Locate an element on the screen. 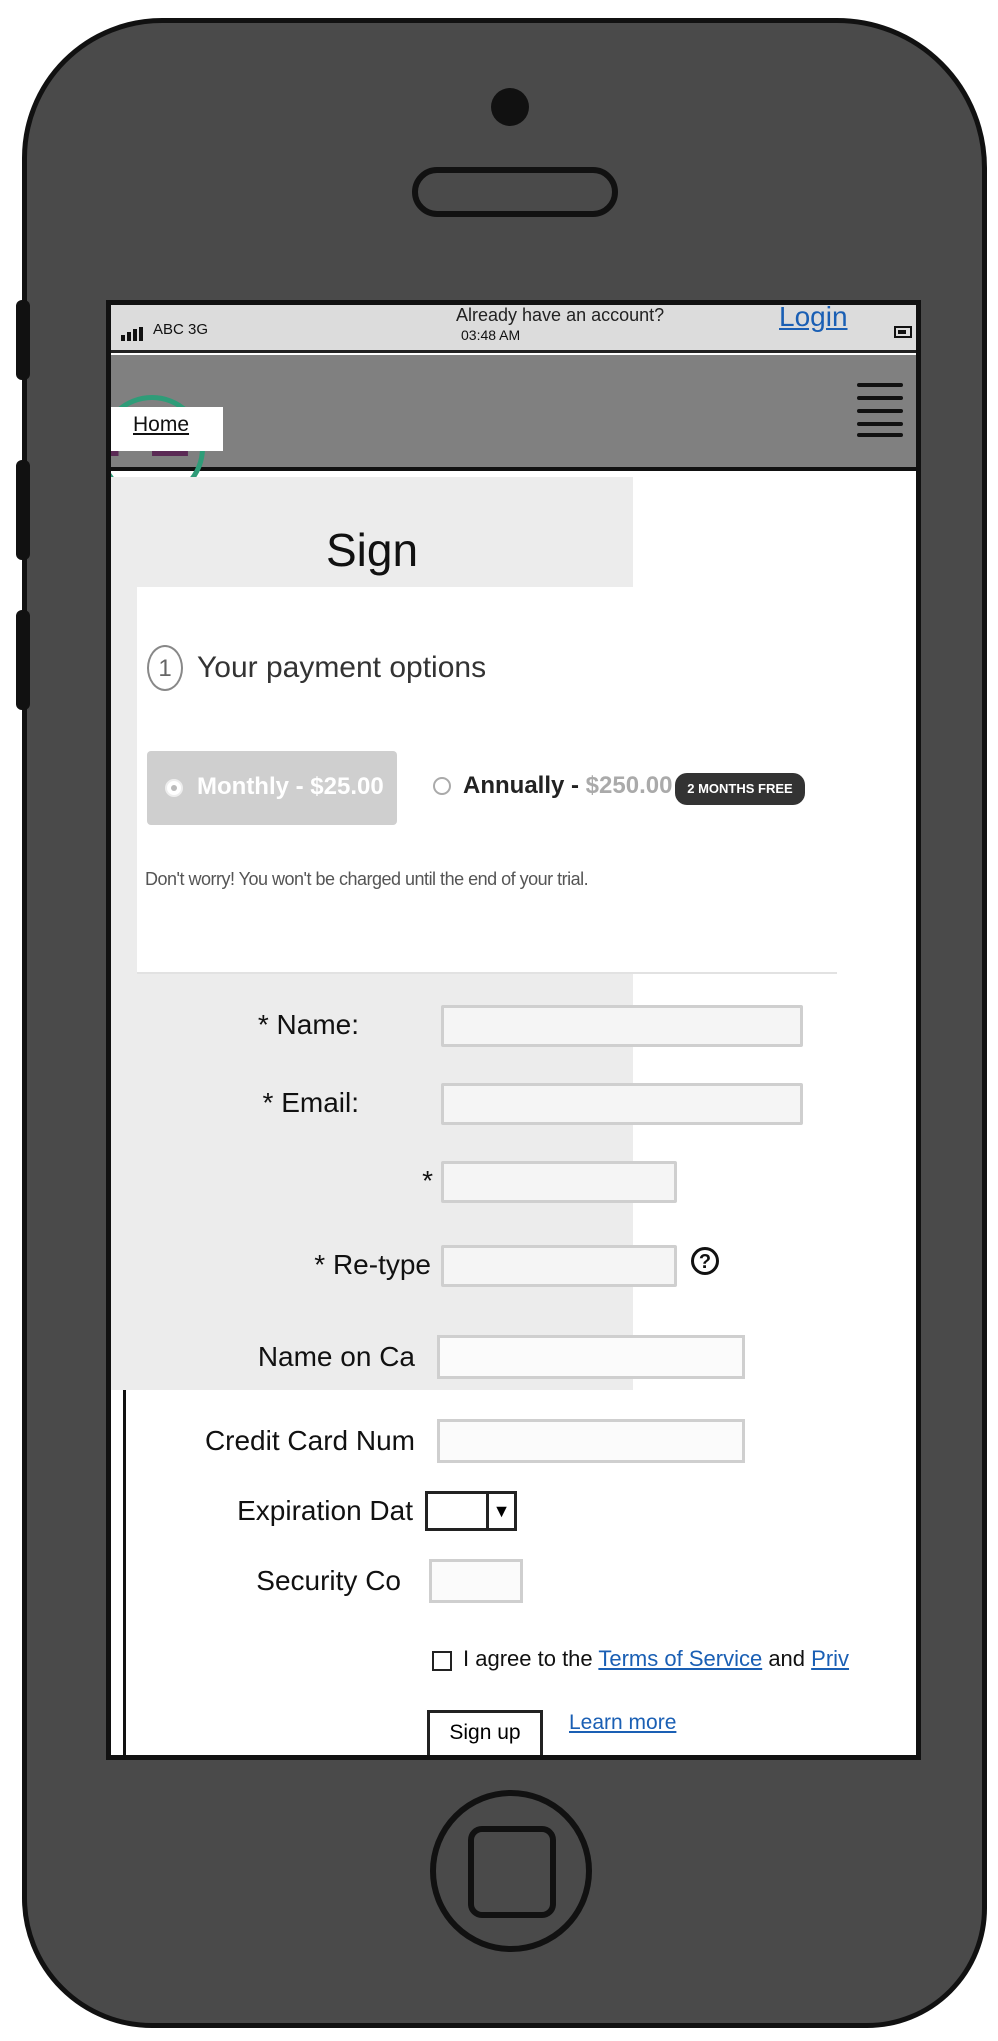 The image size is (998, 2041). agree-prefix: I agree to the is located at coordinates (531, 1658).